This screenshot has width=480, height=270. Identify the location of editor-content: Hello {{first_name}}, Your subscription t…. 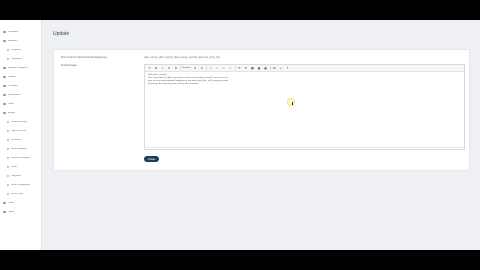
(305, 80).